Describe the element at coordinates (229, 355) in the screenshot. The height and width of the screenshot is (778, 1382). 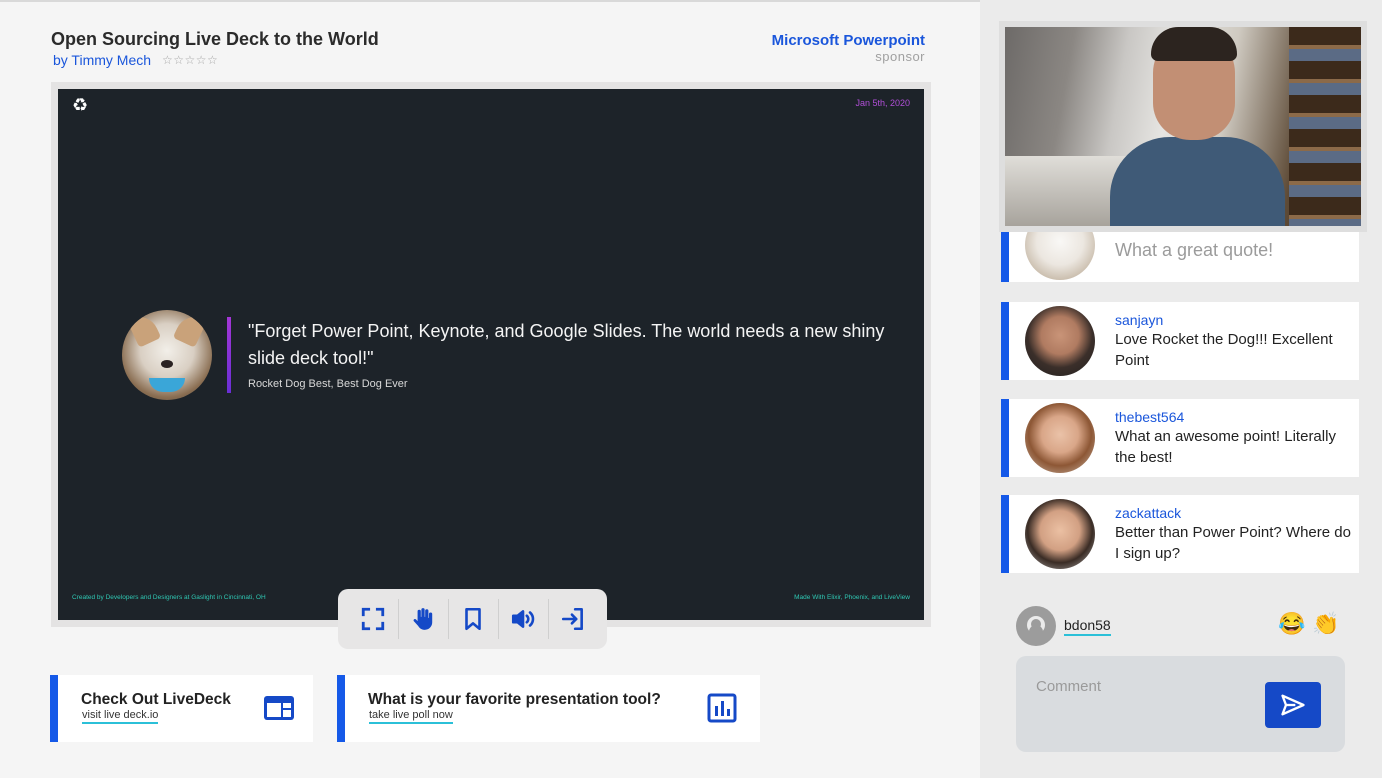
I see `quote-accent-bar` at that location.